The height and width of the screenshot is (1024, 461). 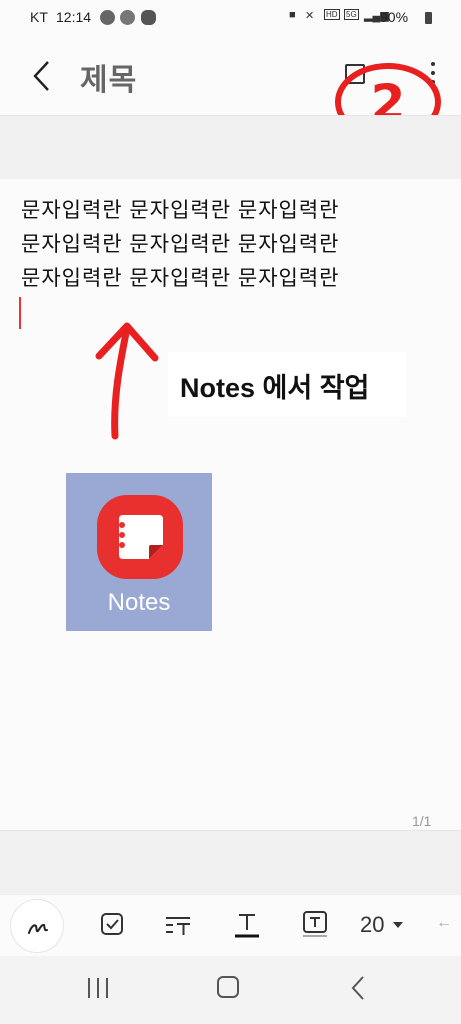 I want to click on notes-app-tile: Notes, so click(x=139, y=552).